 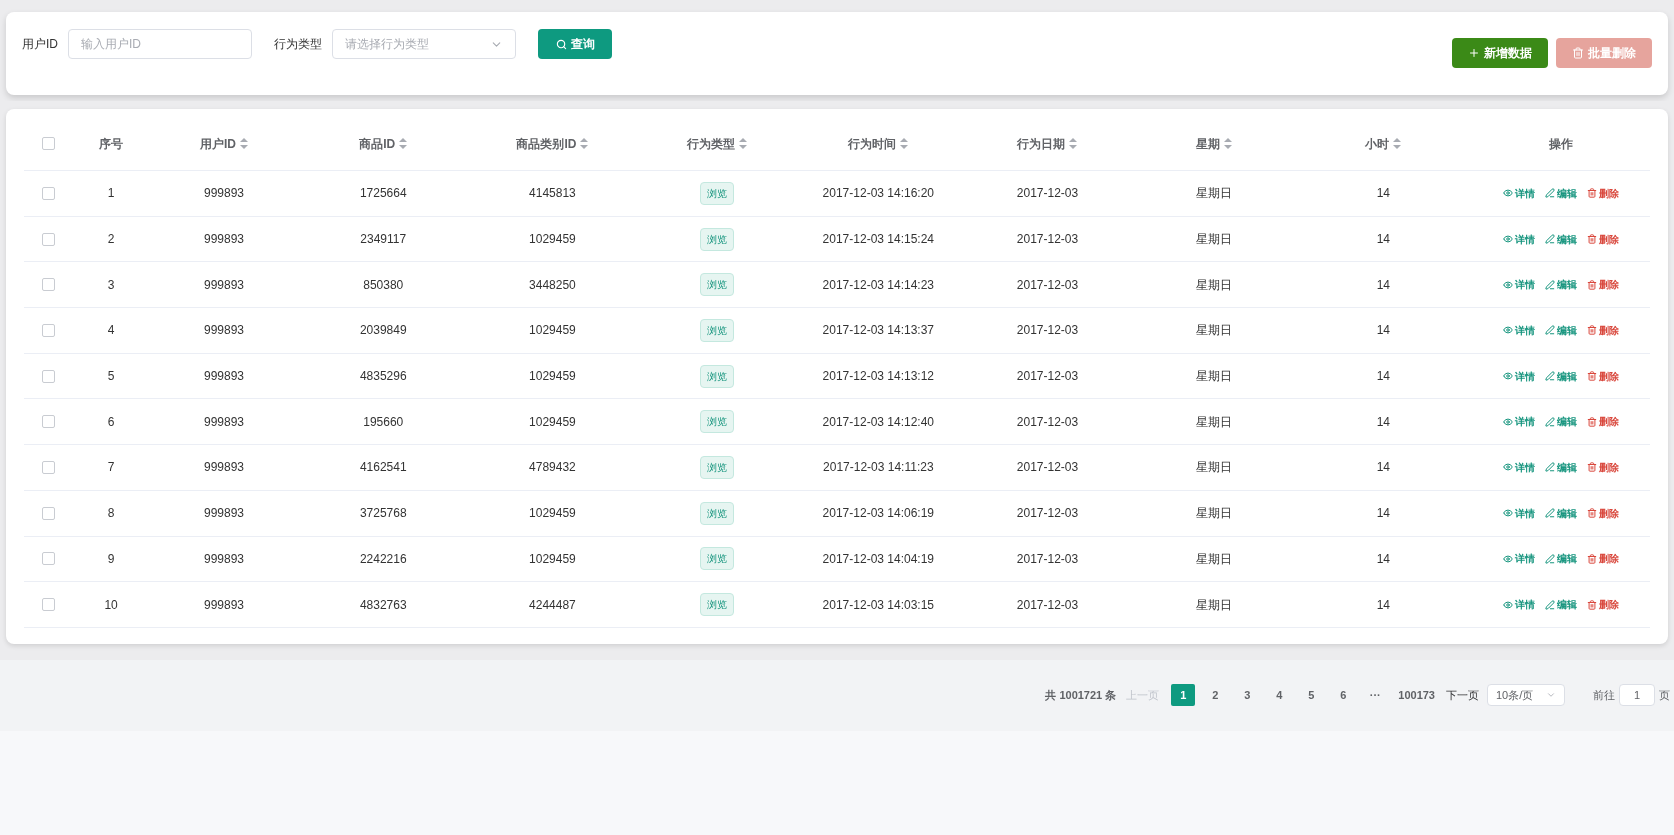 I want to click on table-cell-text: 8, so click(x=111, y=514).